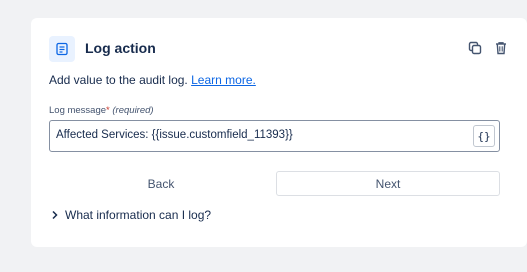 The image size is (527, 272). I want to click on copy-icon, so click(475, 48).